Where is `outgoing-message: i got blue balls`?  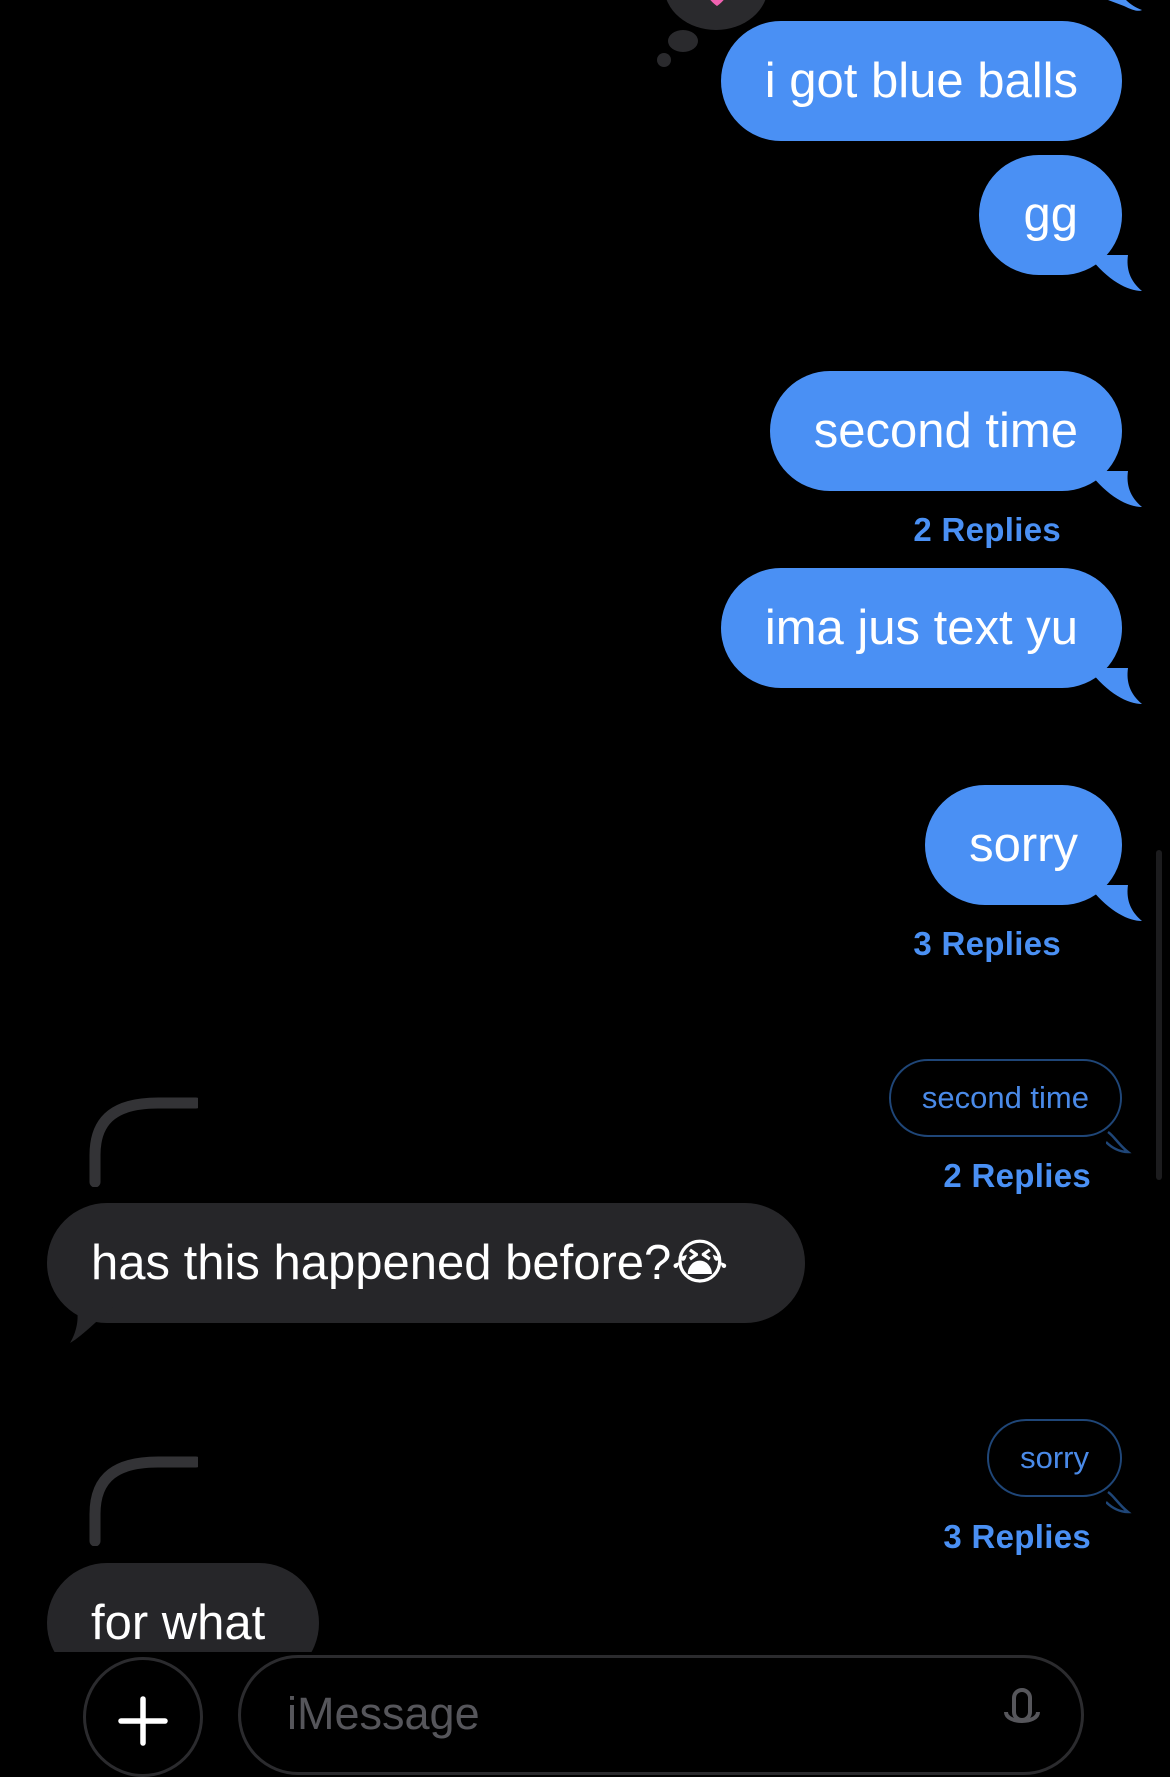
outgoing-message: i got blue balls is located at coordinates (921, 81).